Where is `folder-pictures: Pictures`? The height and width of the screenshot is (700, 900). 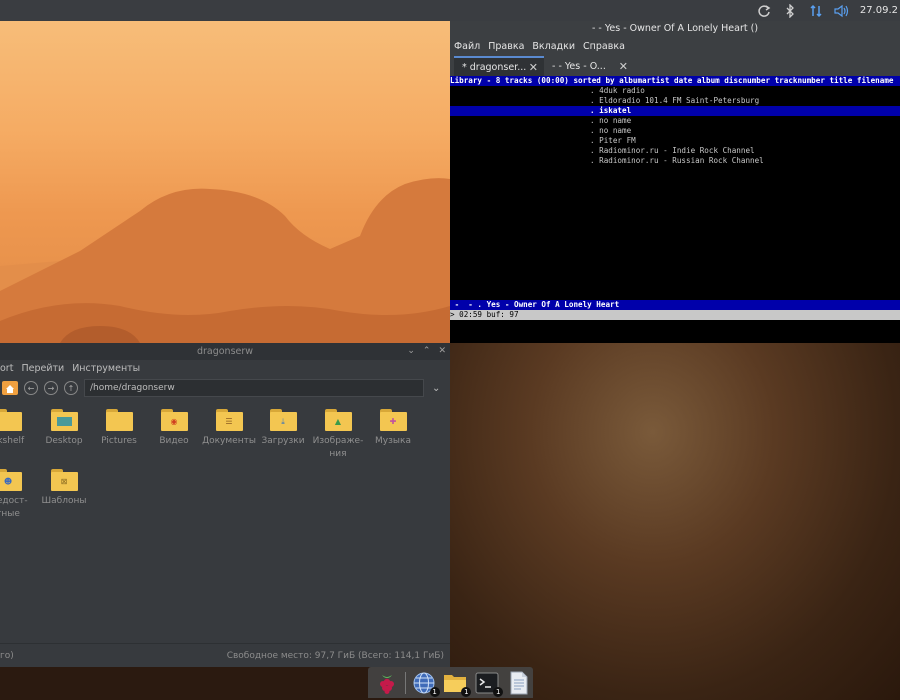 folder-pictures: Pictures is located at coordinates (119, 428).